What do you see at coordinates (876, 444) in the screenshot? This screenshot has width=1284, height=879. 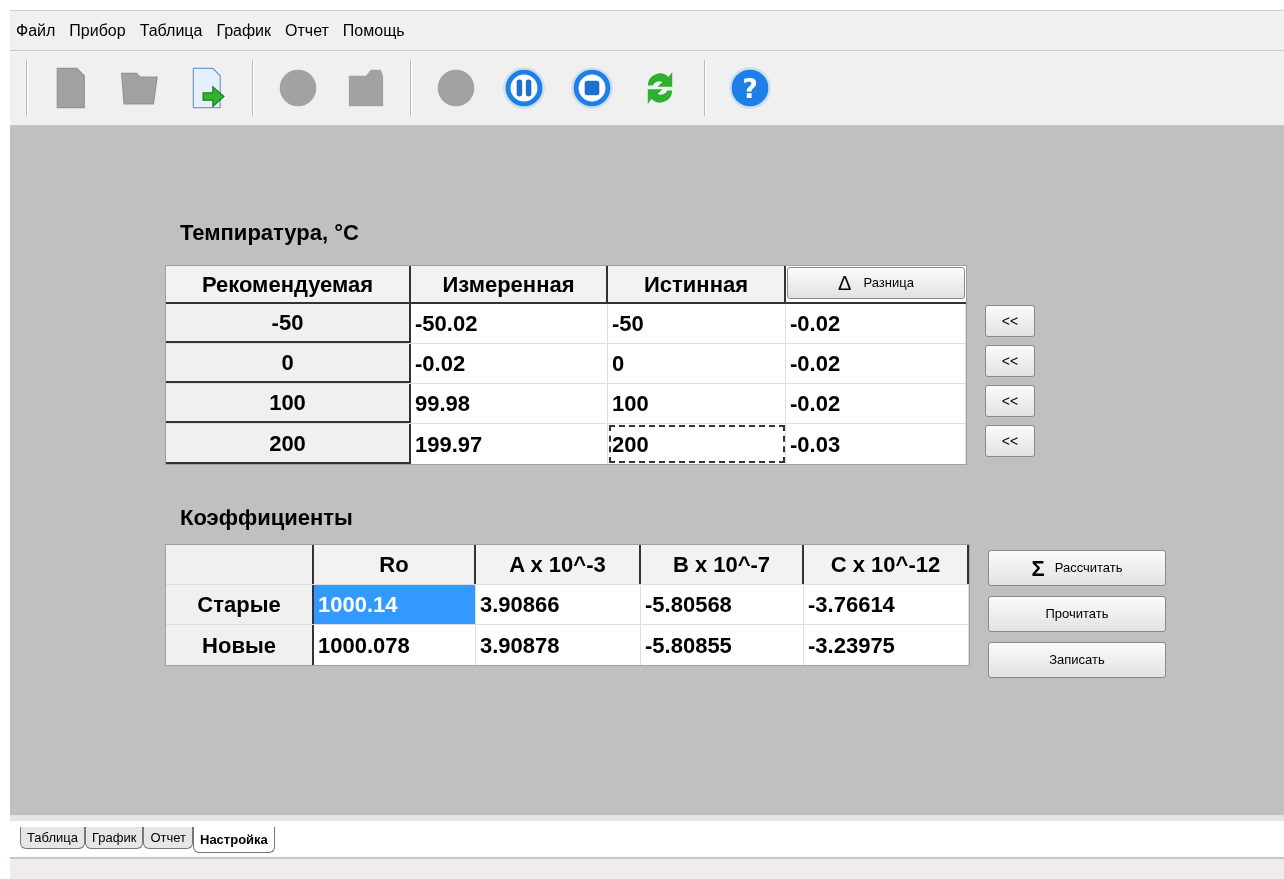 I see `table-cell: -0.03` at bounding box center [876, 444].